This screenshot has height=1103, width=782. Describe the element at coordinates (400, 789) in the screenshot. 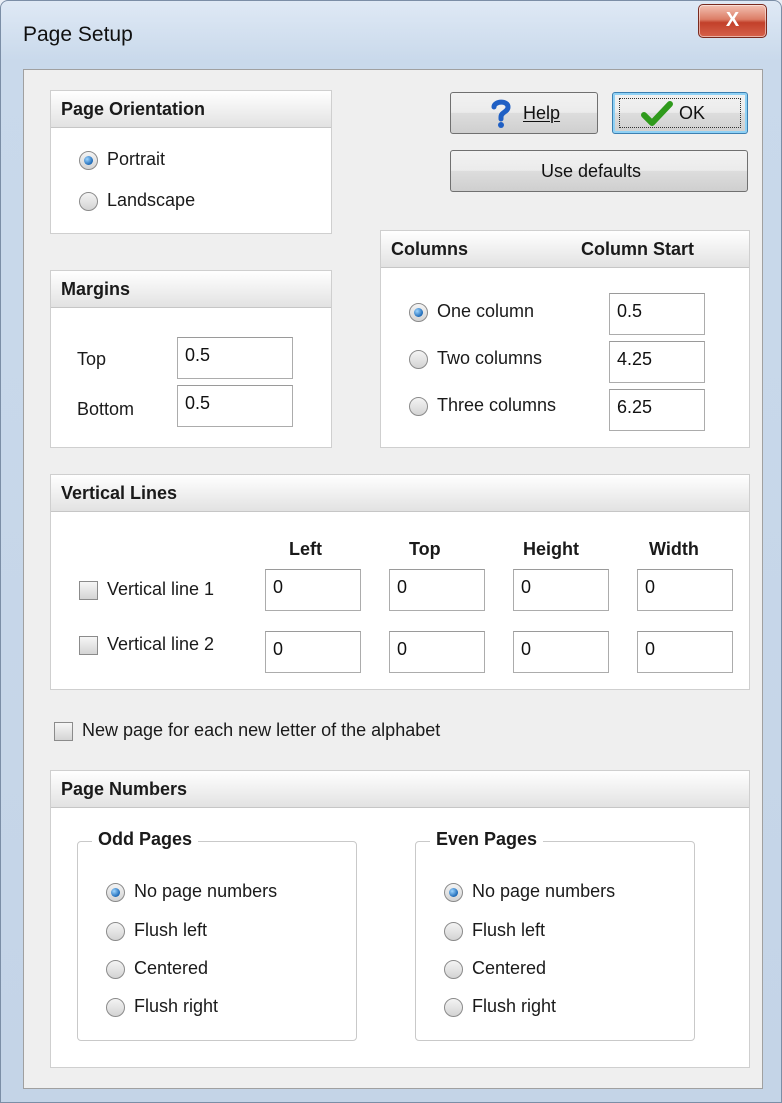

I see `page-numbers-header: Page Numbers` at that location.